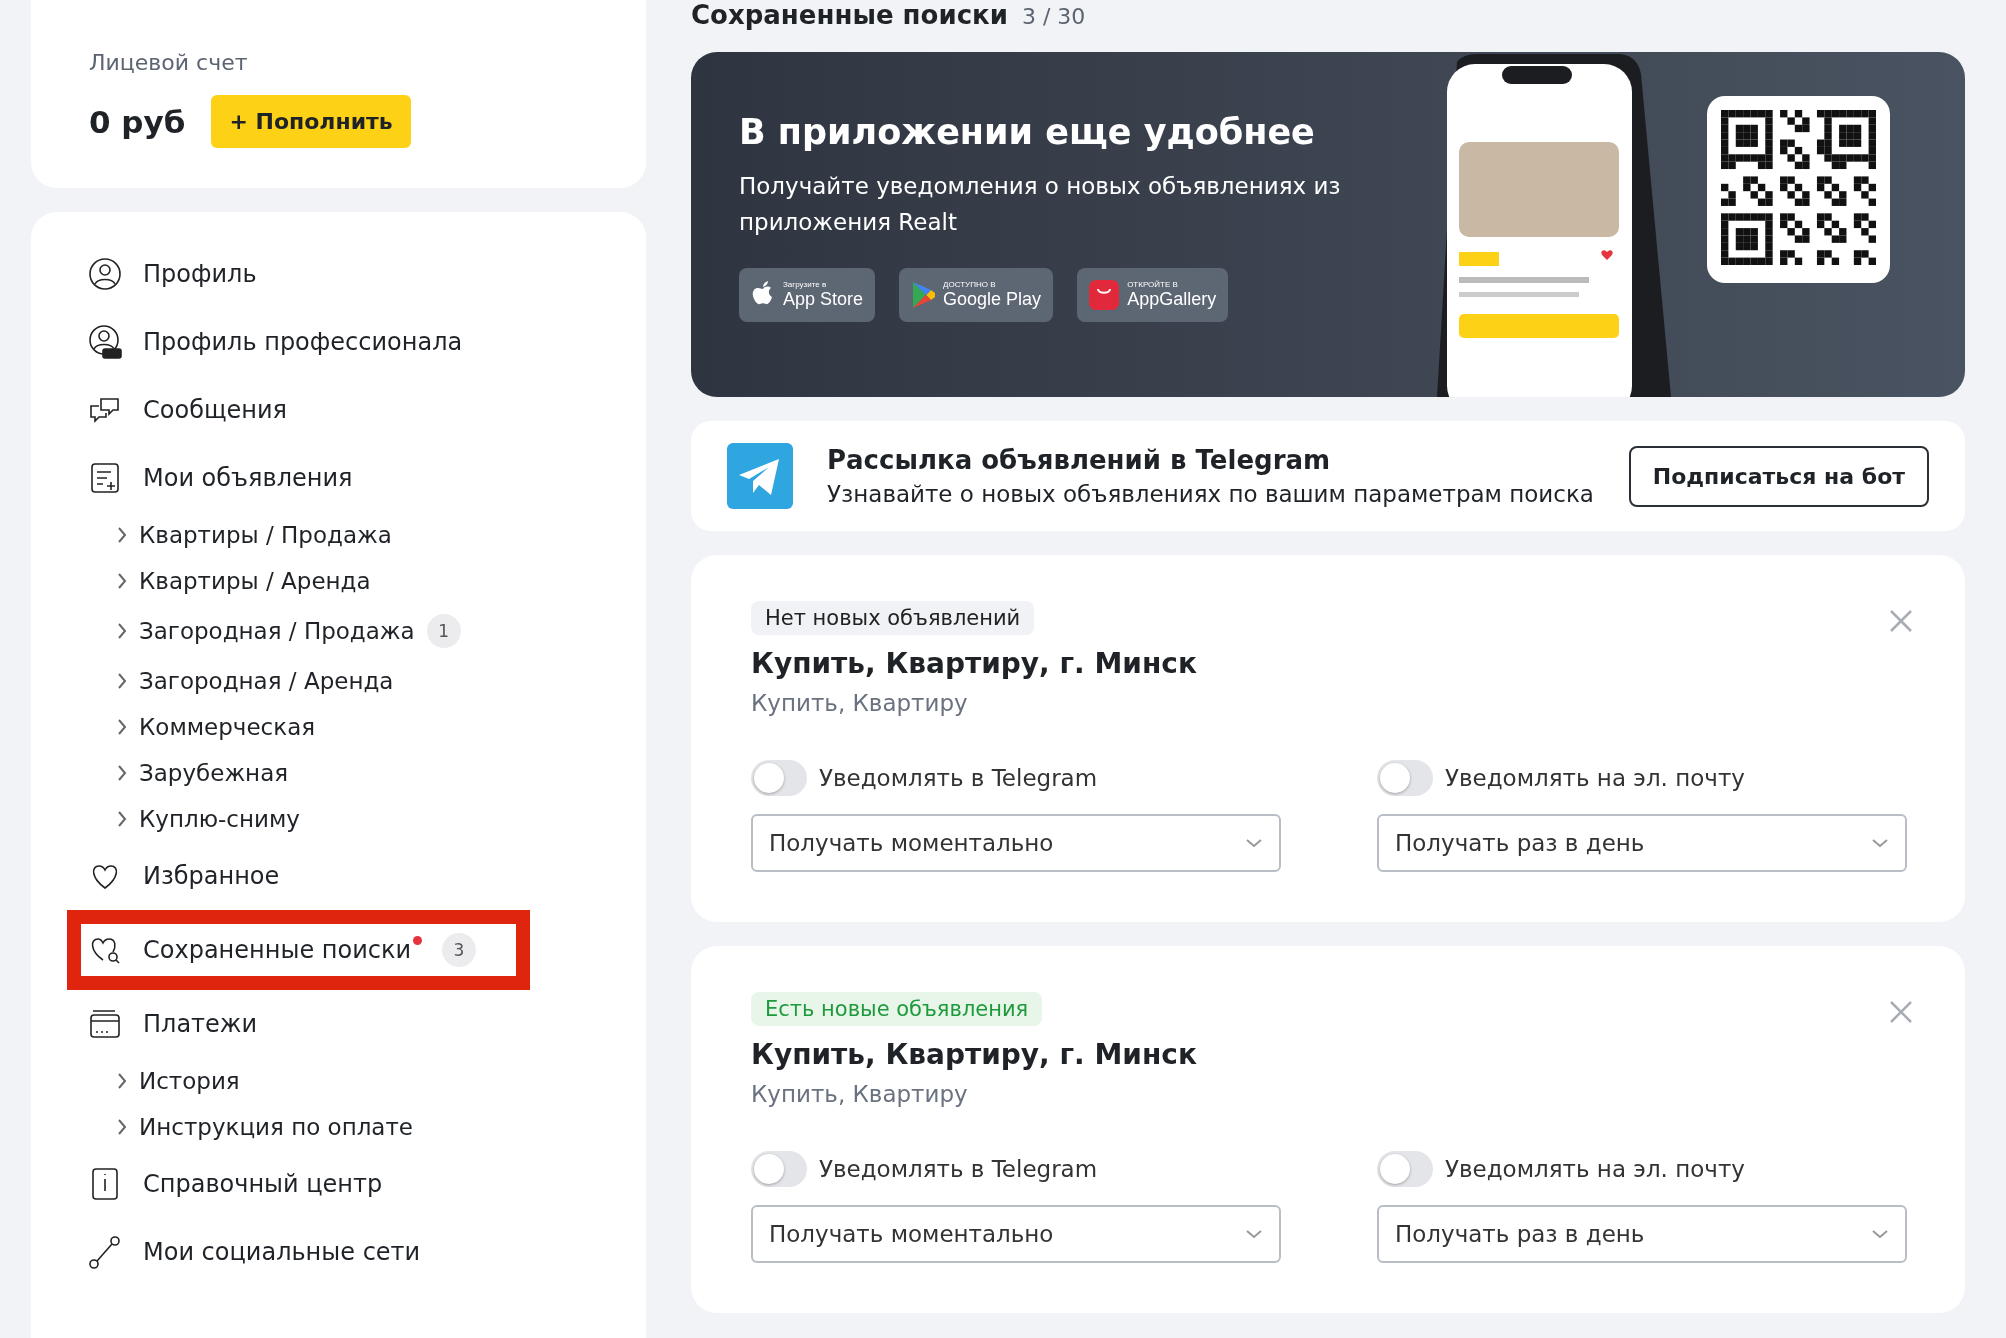 The height and width of the screenshot is (1338, 2006). Describe the element at coordinates (169, 62) in the screenshot. I see `account-label: Лицевой счет` at that location.